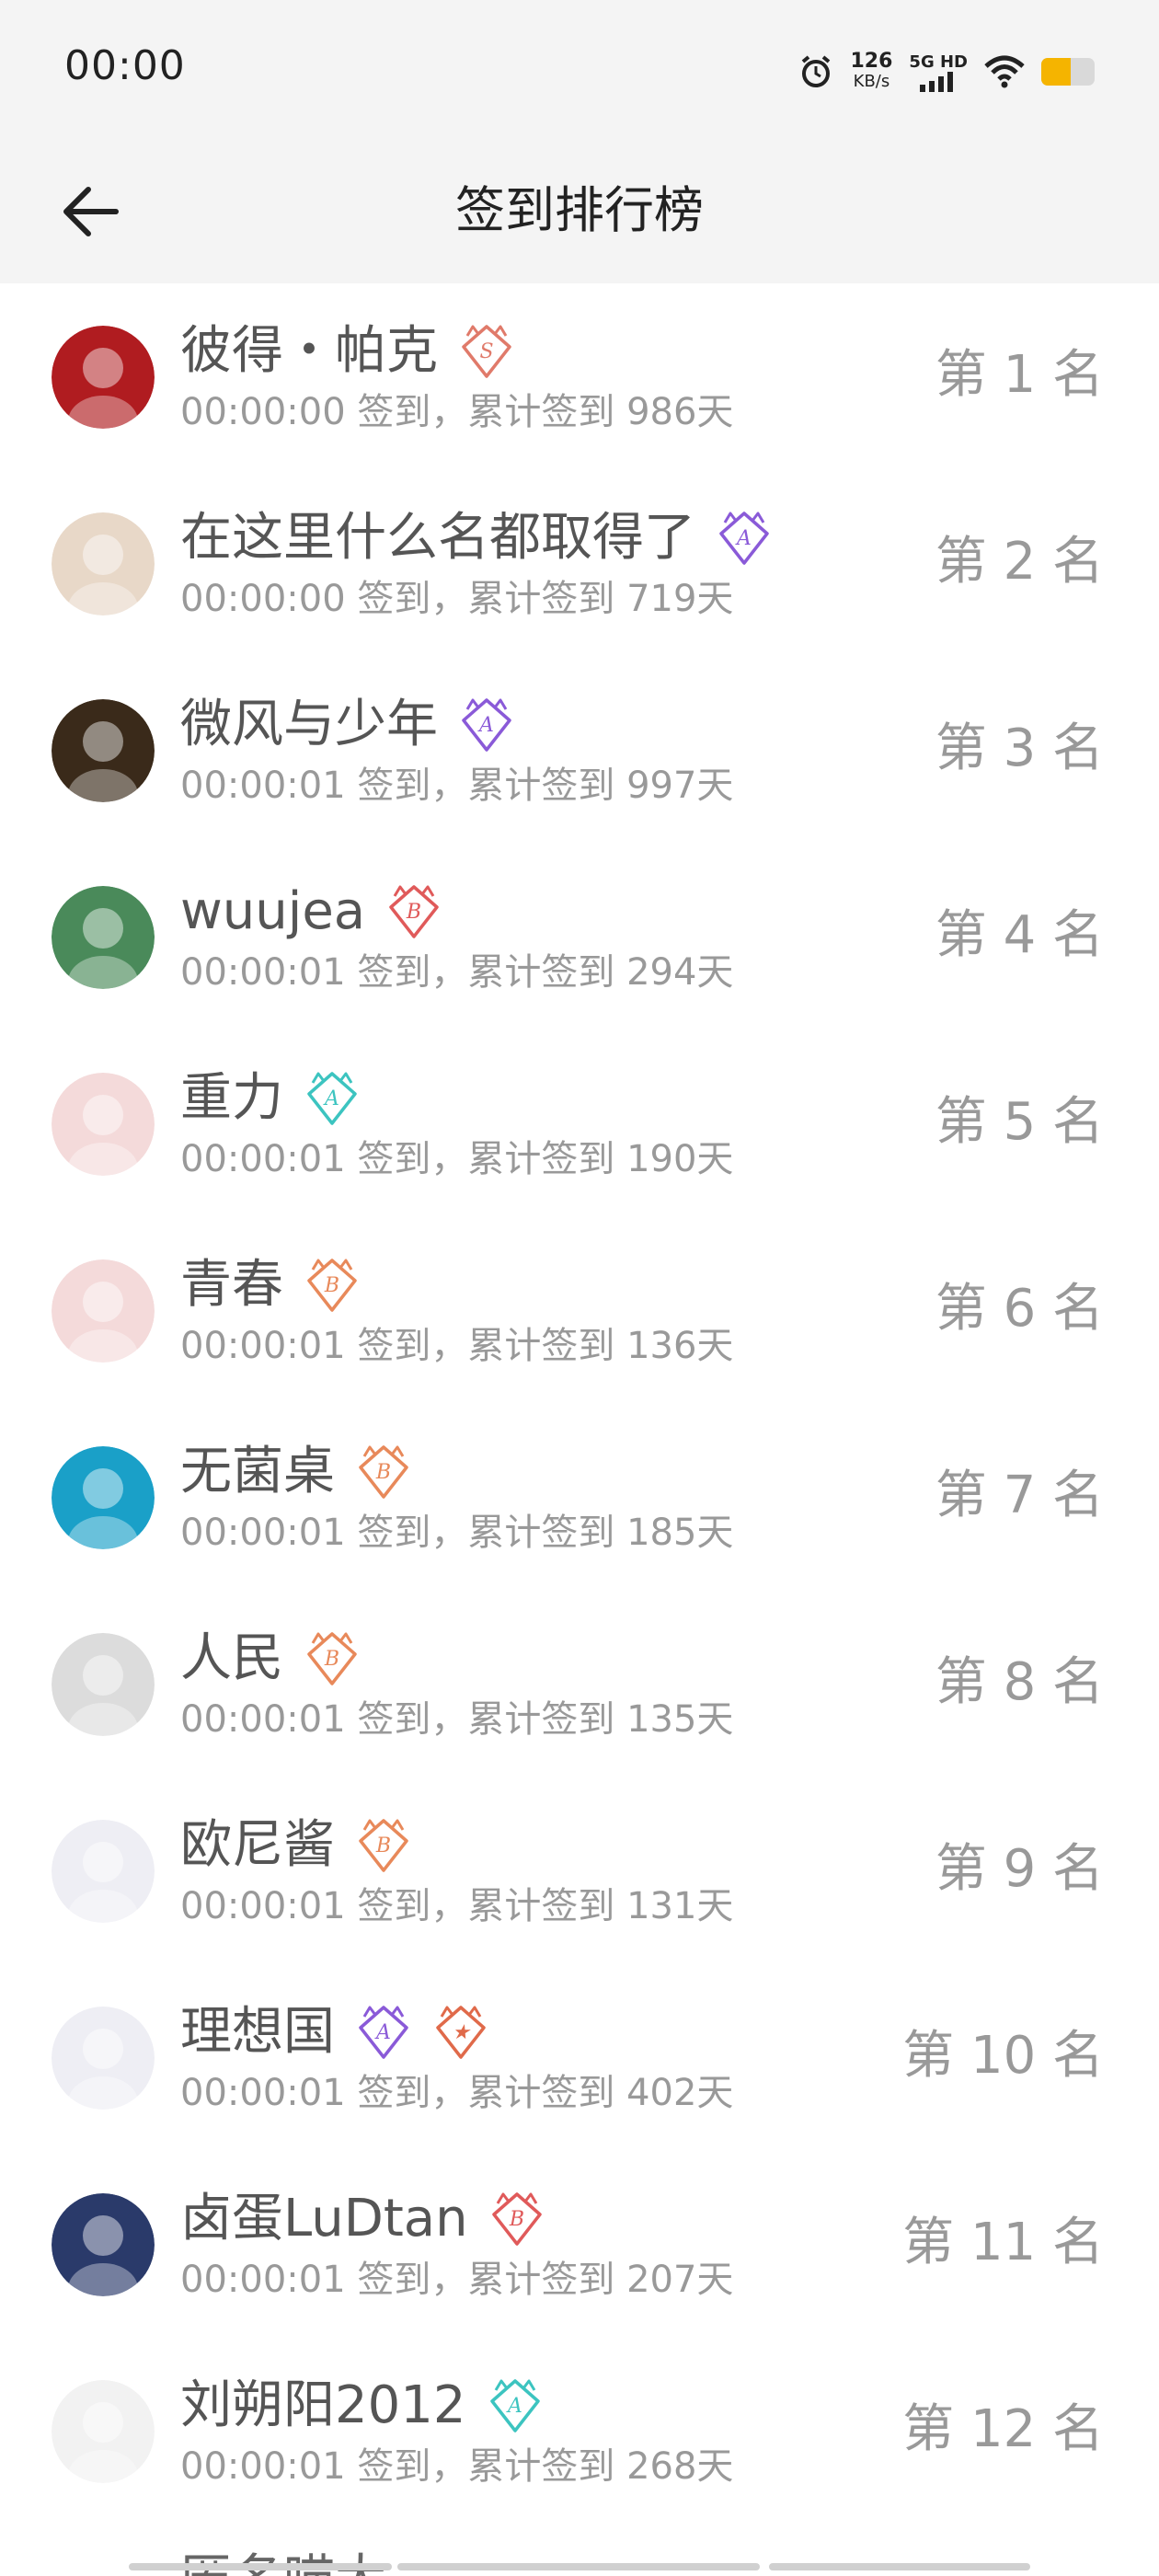  I want to click on rank-label: 第 6 名, so click(1019, 1309).